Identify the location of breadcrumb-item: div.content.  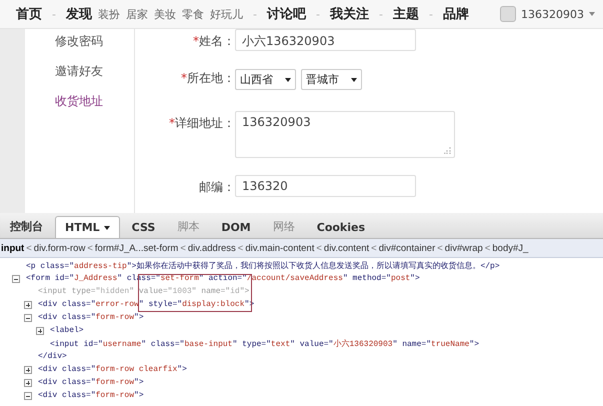
(346, 248).